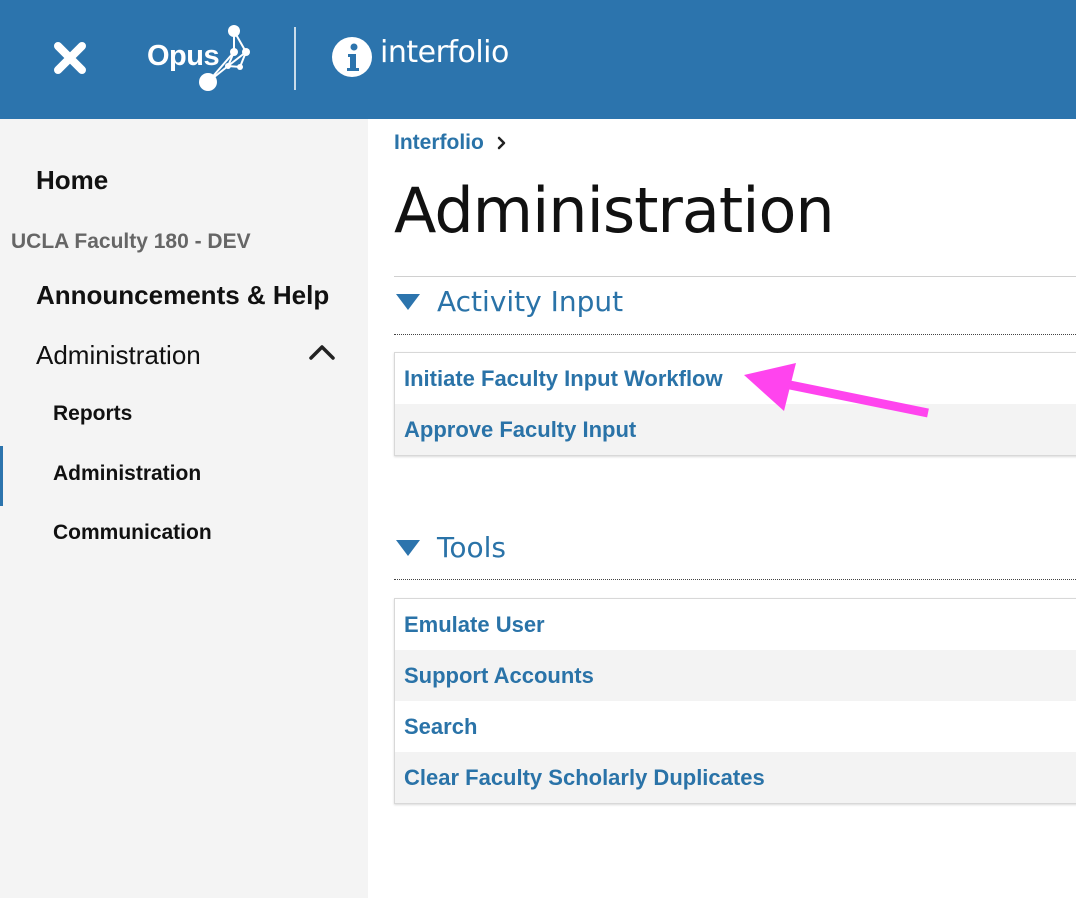  I want to click on link-emulate-user: Emulate User, so click(735, 624).